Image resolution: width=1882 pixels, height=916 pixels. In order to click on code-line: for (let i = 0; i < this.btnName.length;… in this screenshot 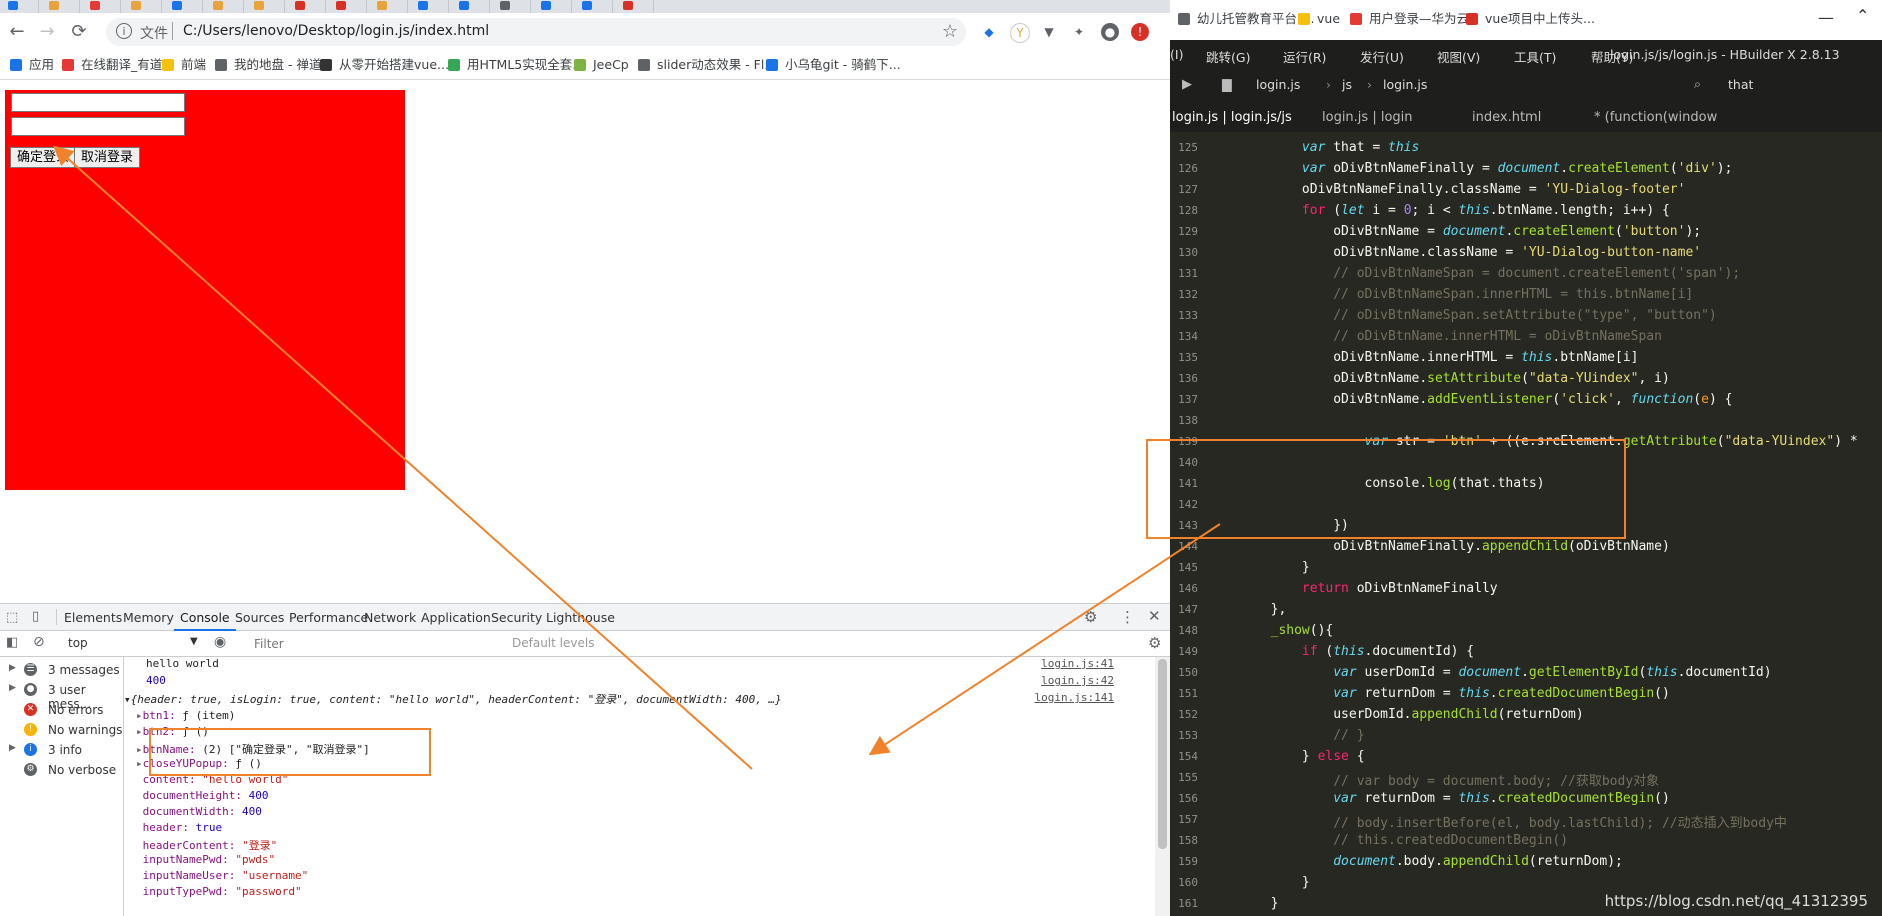, I will do `click(1439, 210)`.